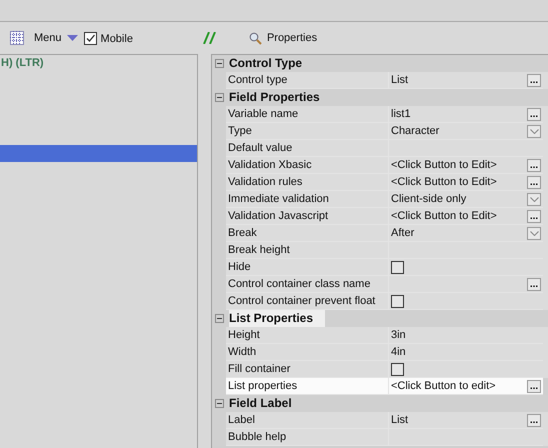 The width and height of the screenshot is (548, 448). What do you see at coordinates (401, 114) in the screenshot?
I see `property-value: list1` at bounding box center [401, 114].